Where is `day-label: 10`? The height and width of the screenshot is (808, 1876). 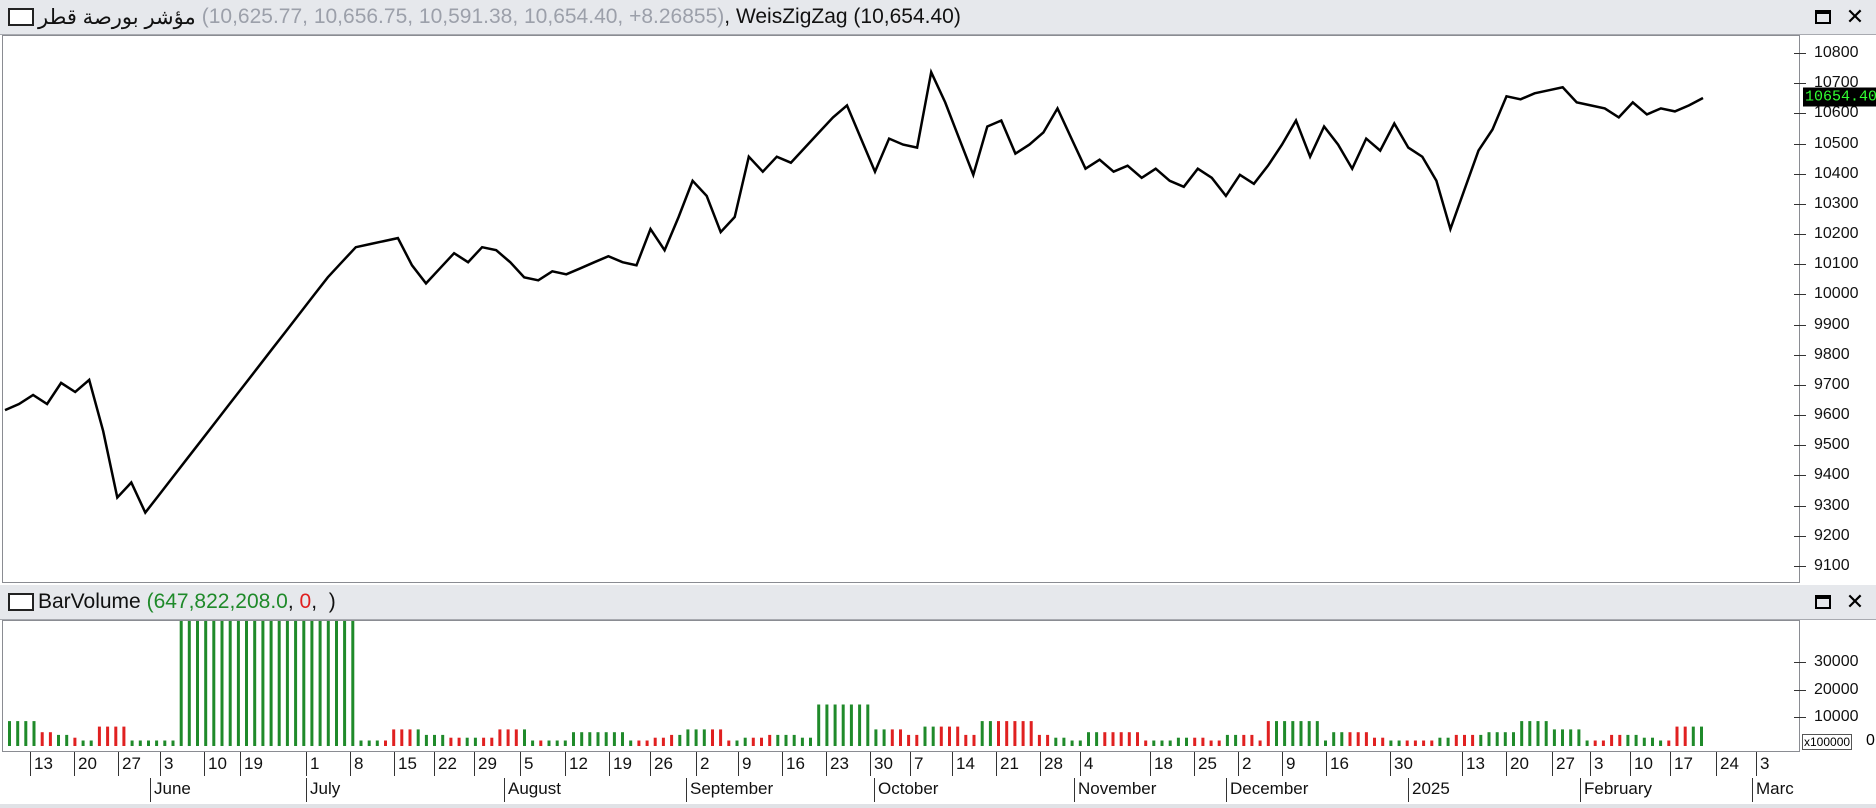
day-label: 10 is located at coordinates (1643, 763).